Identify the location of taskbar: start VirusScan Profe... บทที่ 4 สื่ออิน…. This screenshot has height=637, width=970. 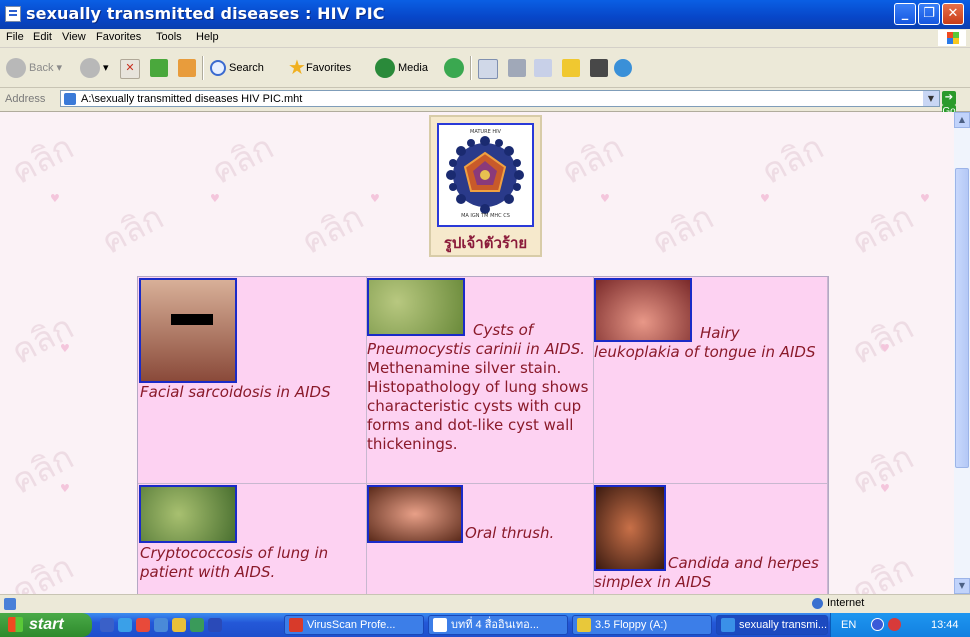
(485, 625).